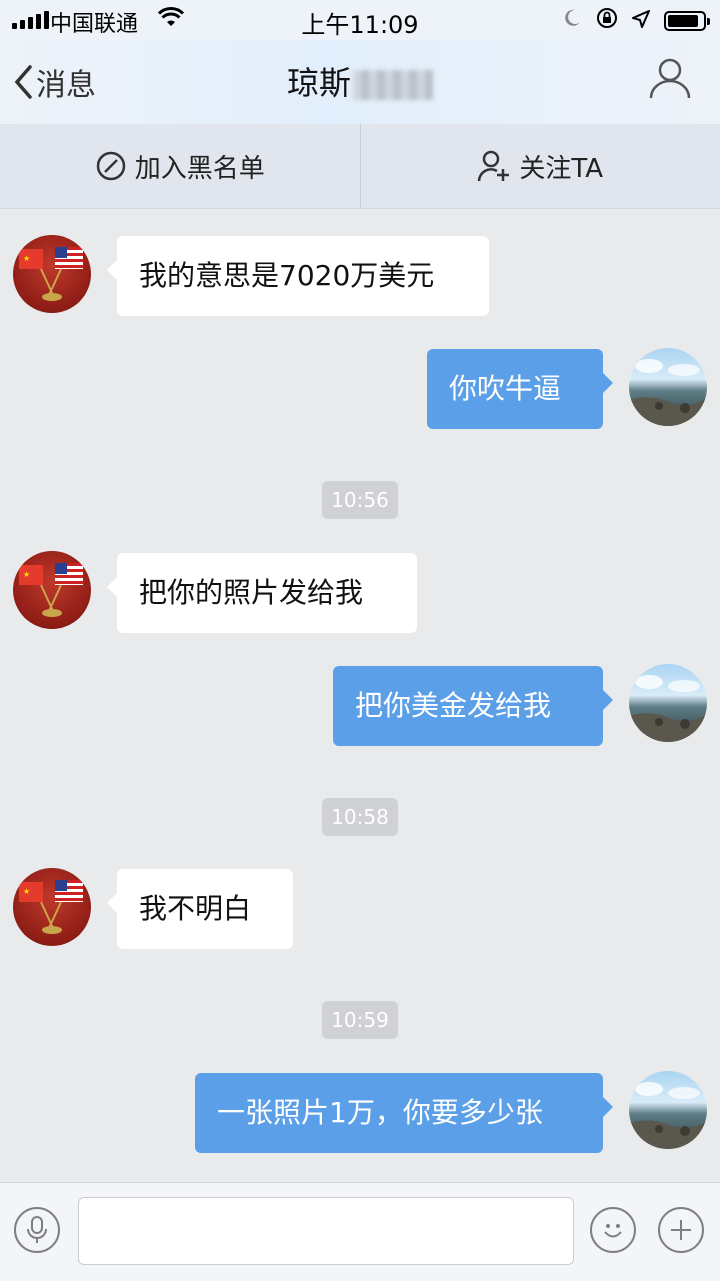 The width and height of the screenshot is (720, 1281). I want to click on status-bar: 中国联通 上午11:09, so click(360, 20).